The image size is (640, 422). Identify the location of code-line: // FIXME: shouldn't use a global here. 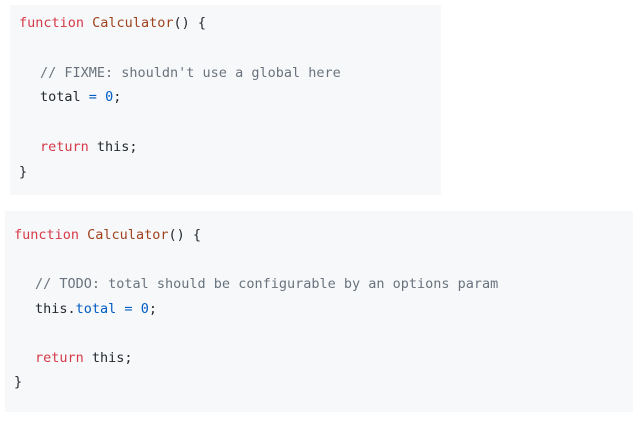
(230, 73).